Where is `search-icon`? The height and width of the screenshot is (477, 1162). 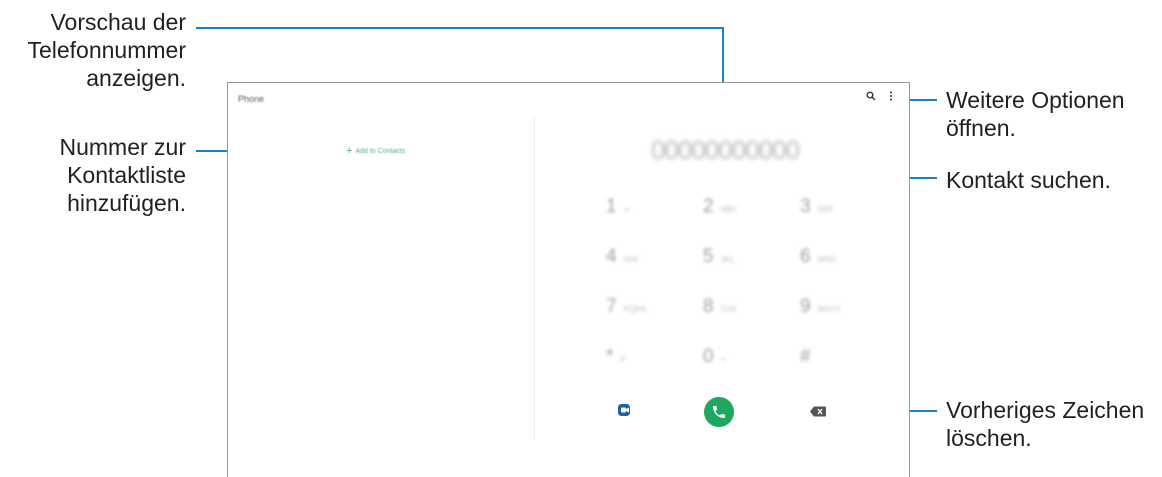
search-icon is located at coordinates (871, 97).